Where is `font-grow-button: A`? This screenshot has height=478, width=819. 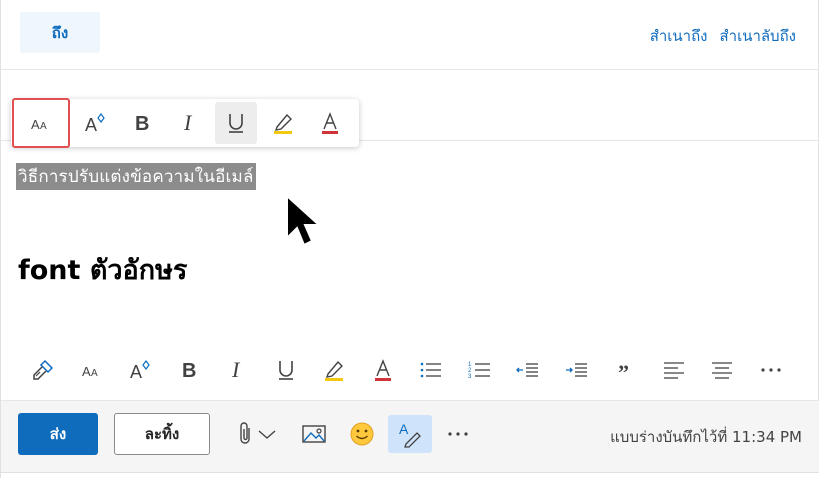
font-grow-button: A is located at coordinates (95, 123).